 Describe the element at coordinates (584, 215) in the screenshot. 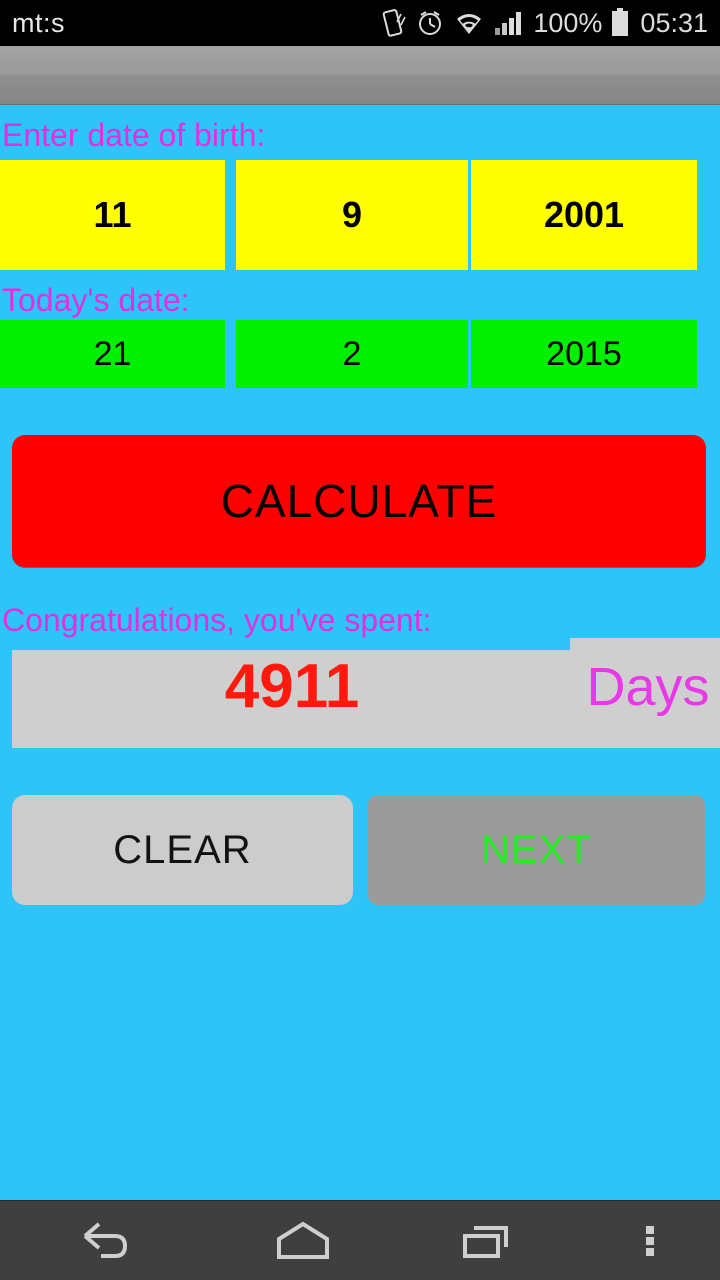

I see `dob-year-input: 2001` at that location.